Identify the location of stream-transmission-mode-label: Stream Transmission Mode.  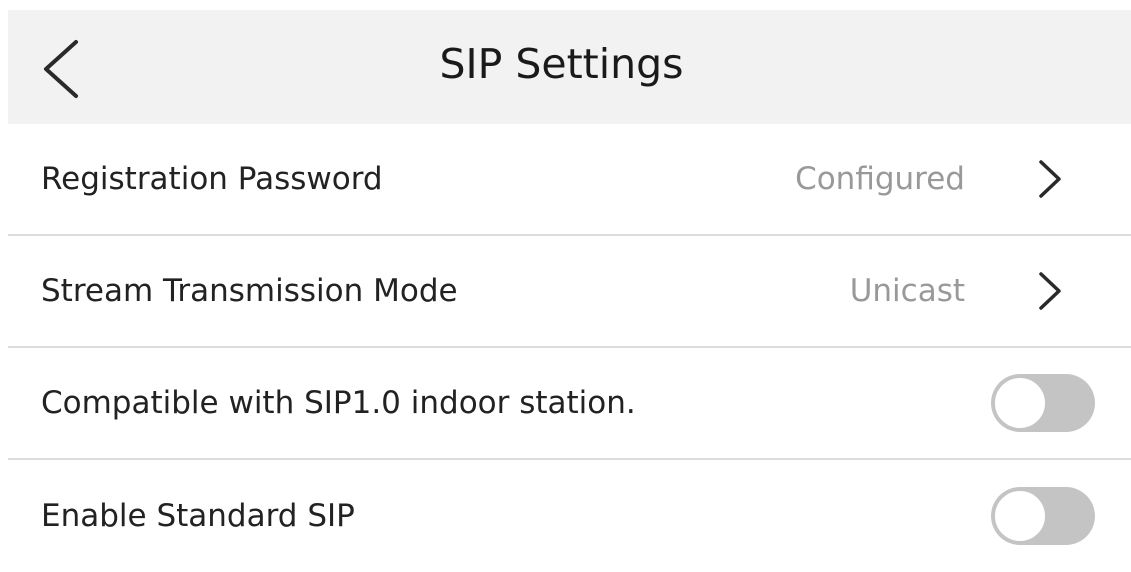
(249, 291).